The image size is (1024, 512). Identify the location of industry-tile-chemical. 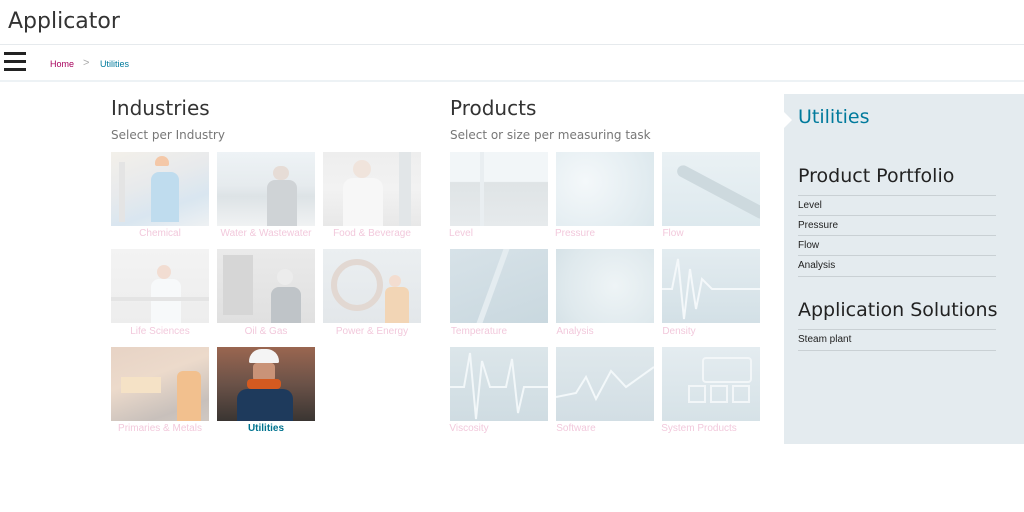
(160, 189).